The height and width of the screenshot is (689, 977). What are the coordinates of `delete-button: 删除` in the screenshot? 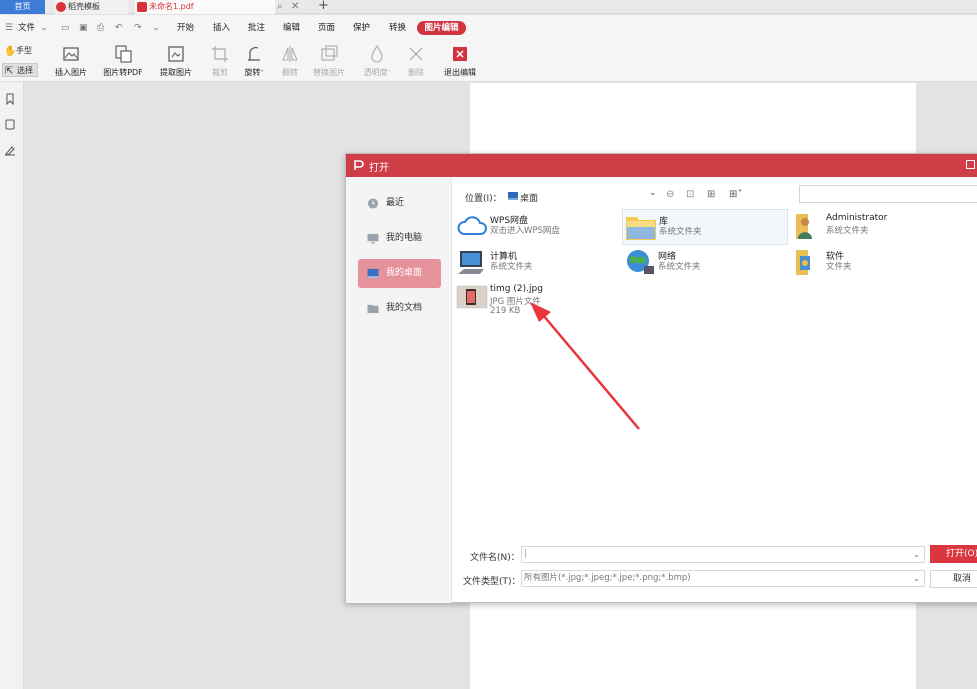 It's located at (416, 60).